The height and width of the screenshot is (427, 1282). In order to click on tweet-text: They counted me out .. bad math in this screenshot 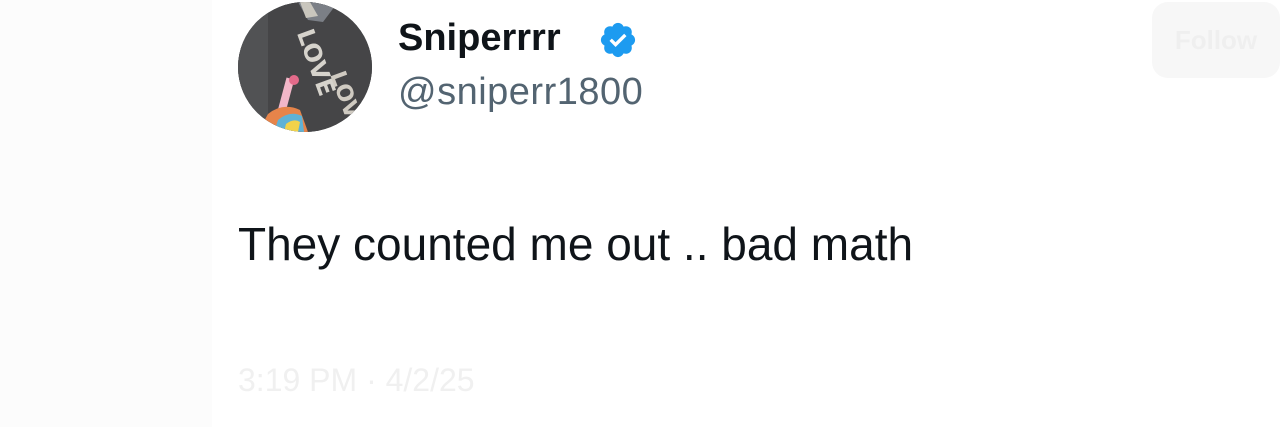, I will do `click(576, 244)`.